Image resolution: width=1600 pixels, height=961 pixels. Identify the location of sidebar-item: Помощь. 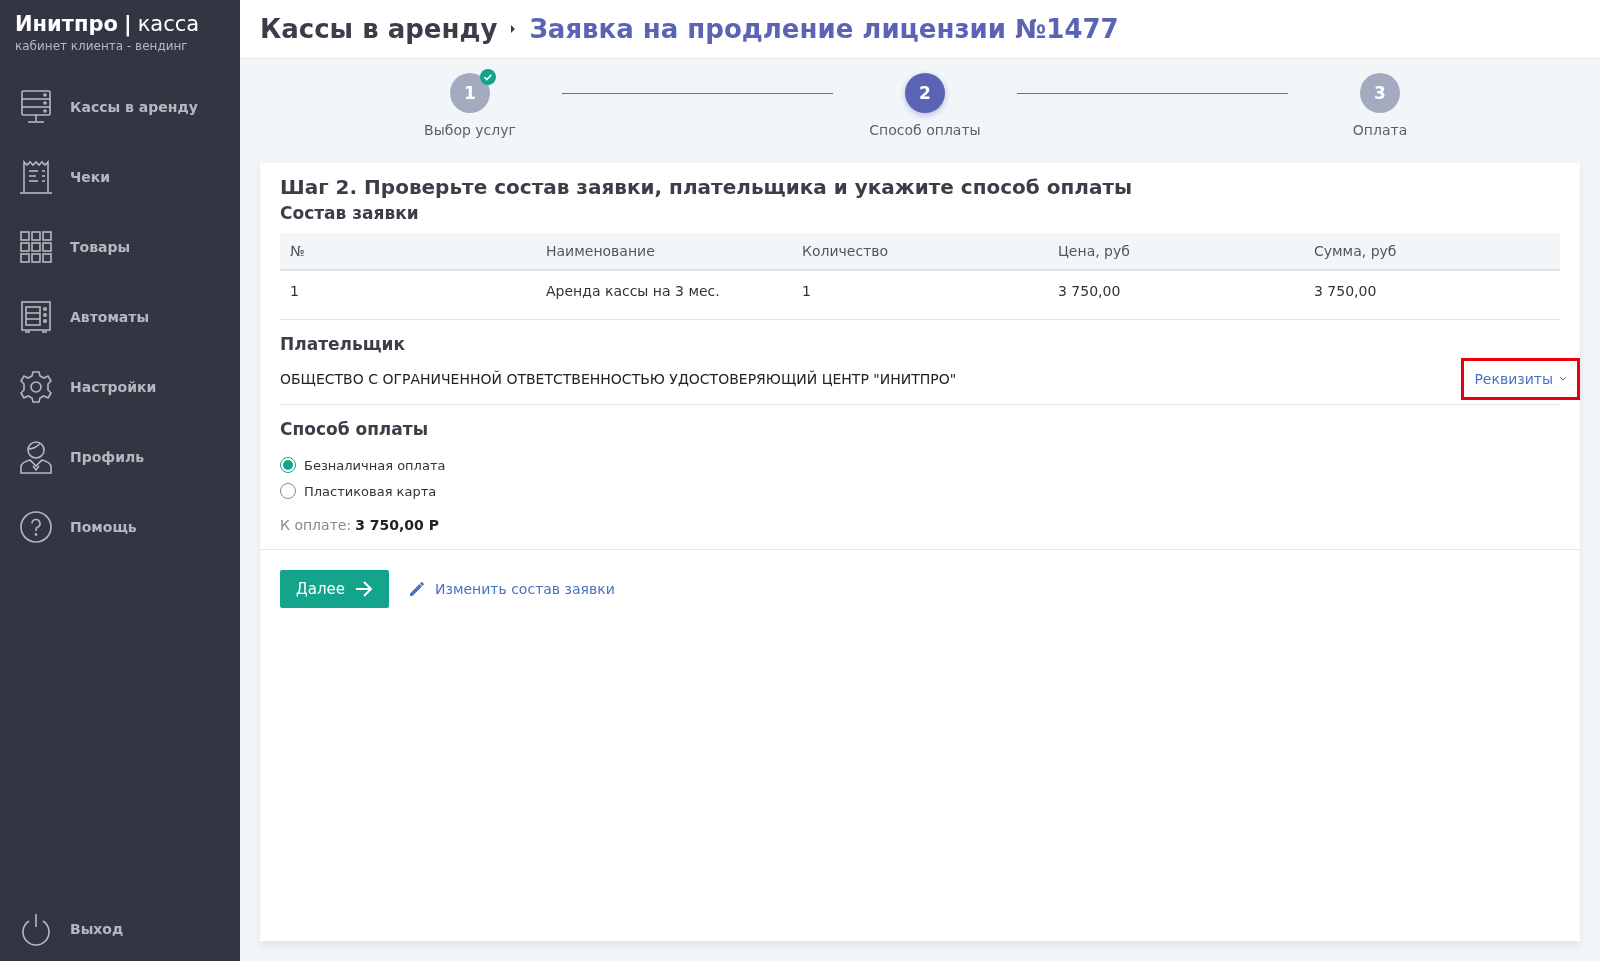
(103, 527).